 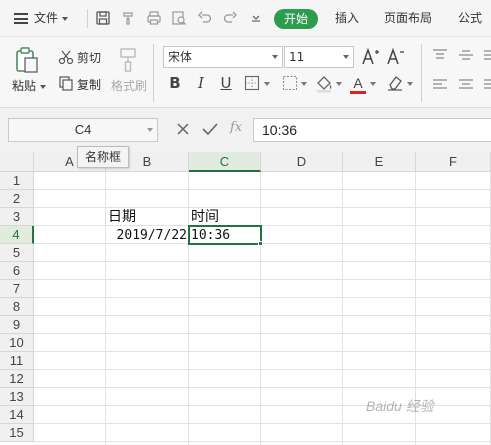 I want to click on copy-icon, so click(x=66, y=83).